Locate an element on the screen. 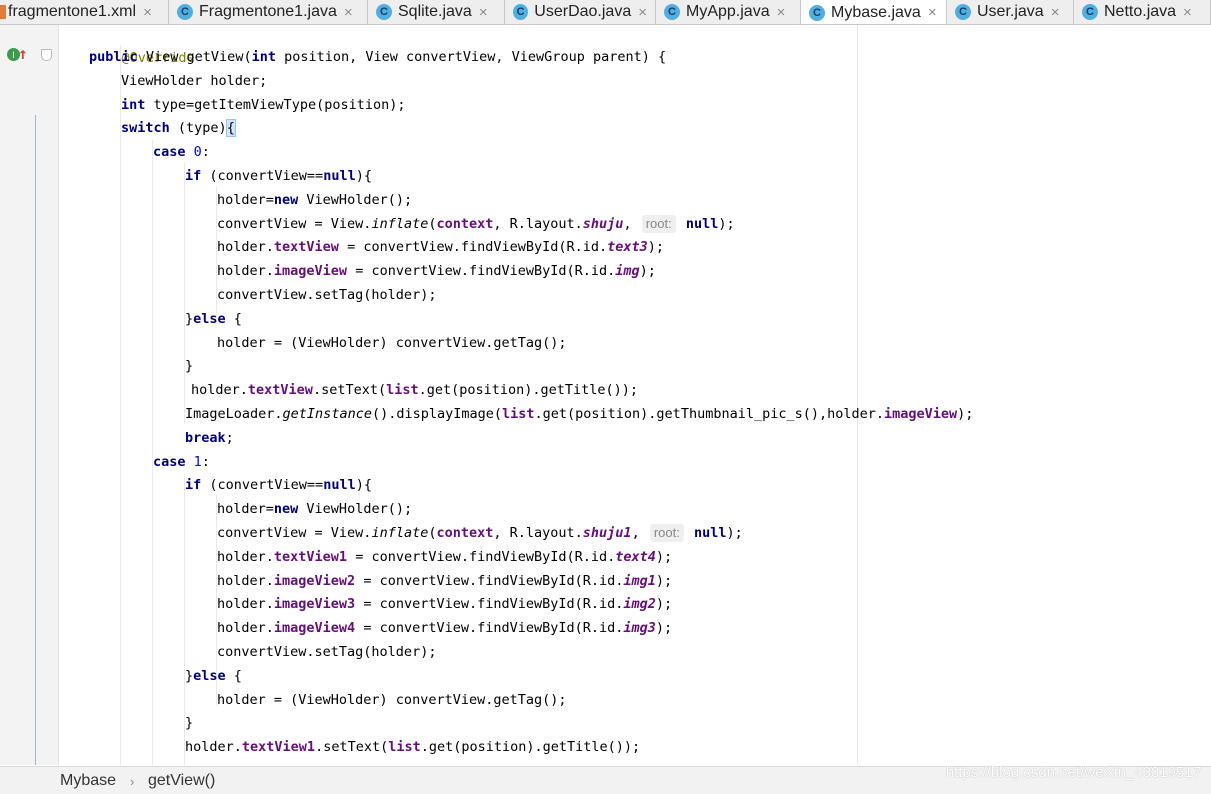  tab-label: MyApp.java is located at coordinates (728, 11).